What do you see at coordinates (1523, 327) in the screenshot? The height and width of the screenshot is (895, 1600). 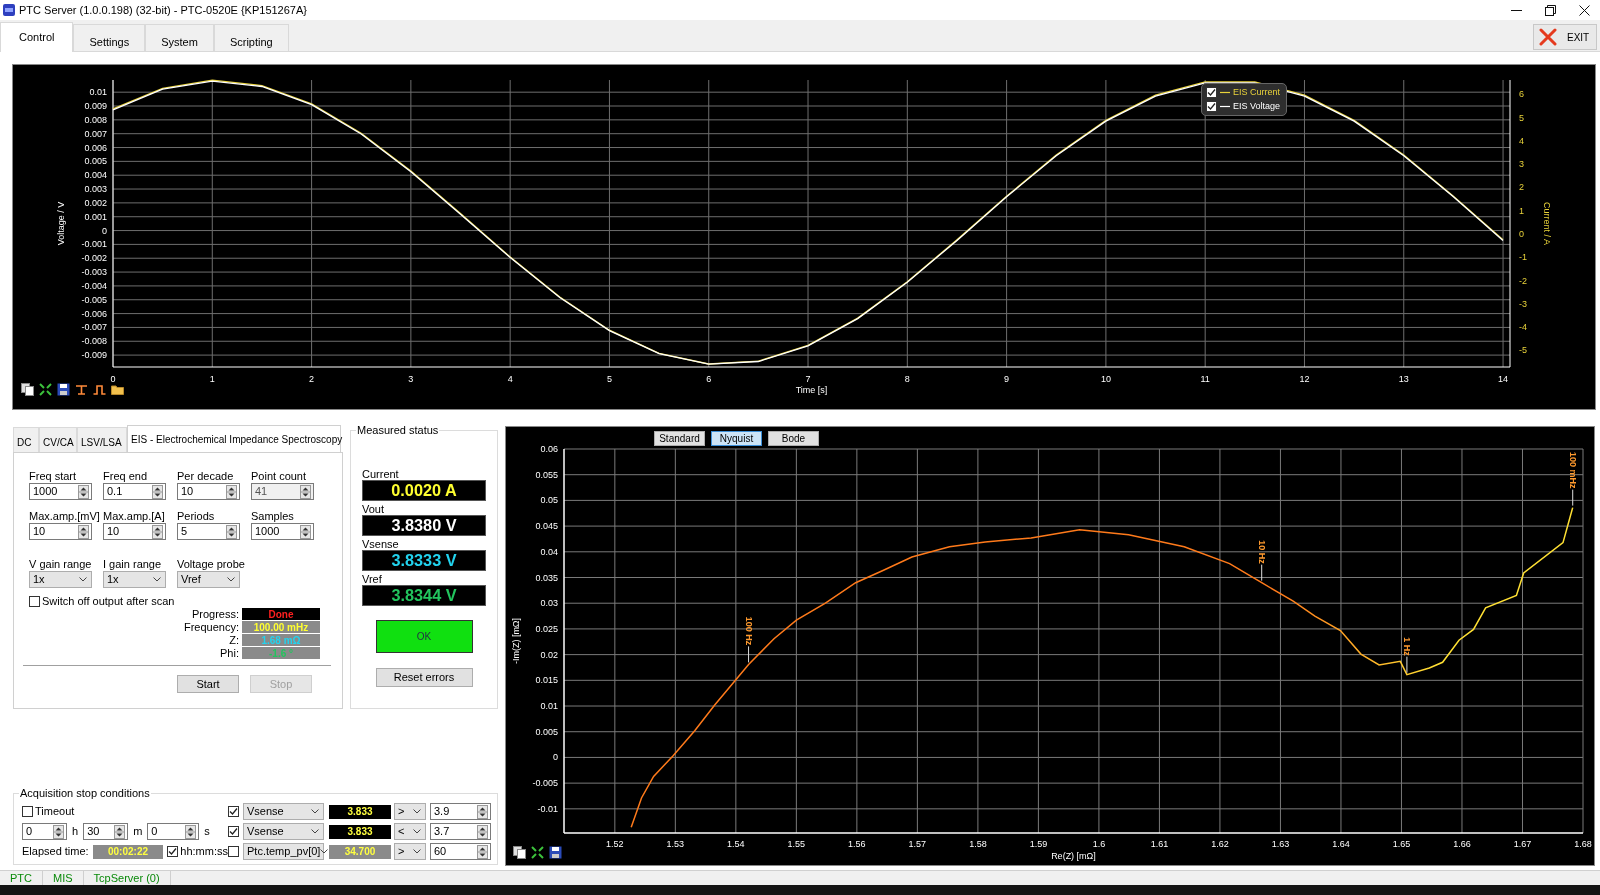 I see `tick-label: -4` at bounding box center [1523, 327].